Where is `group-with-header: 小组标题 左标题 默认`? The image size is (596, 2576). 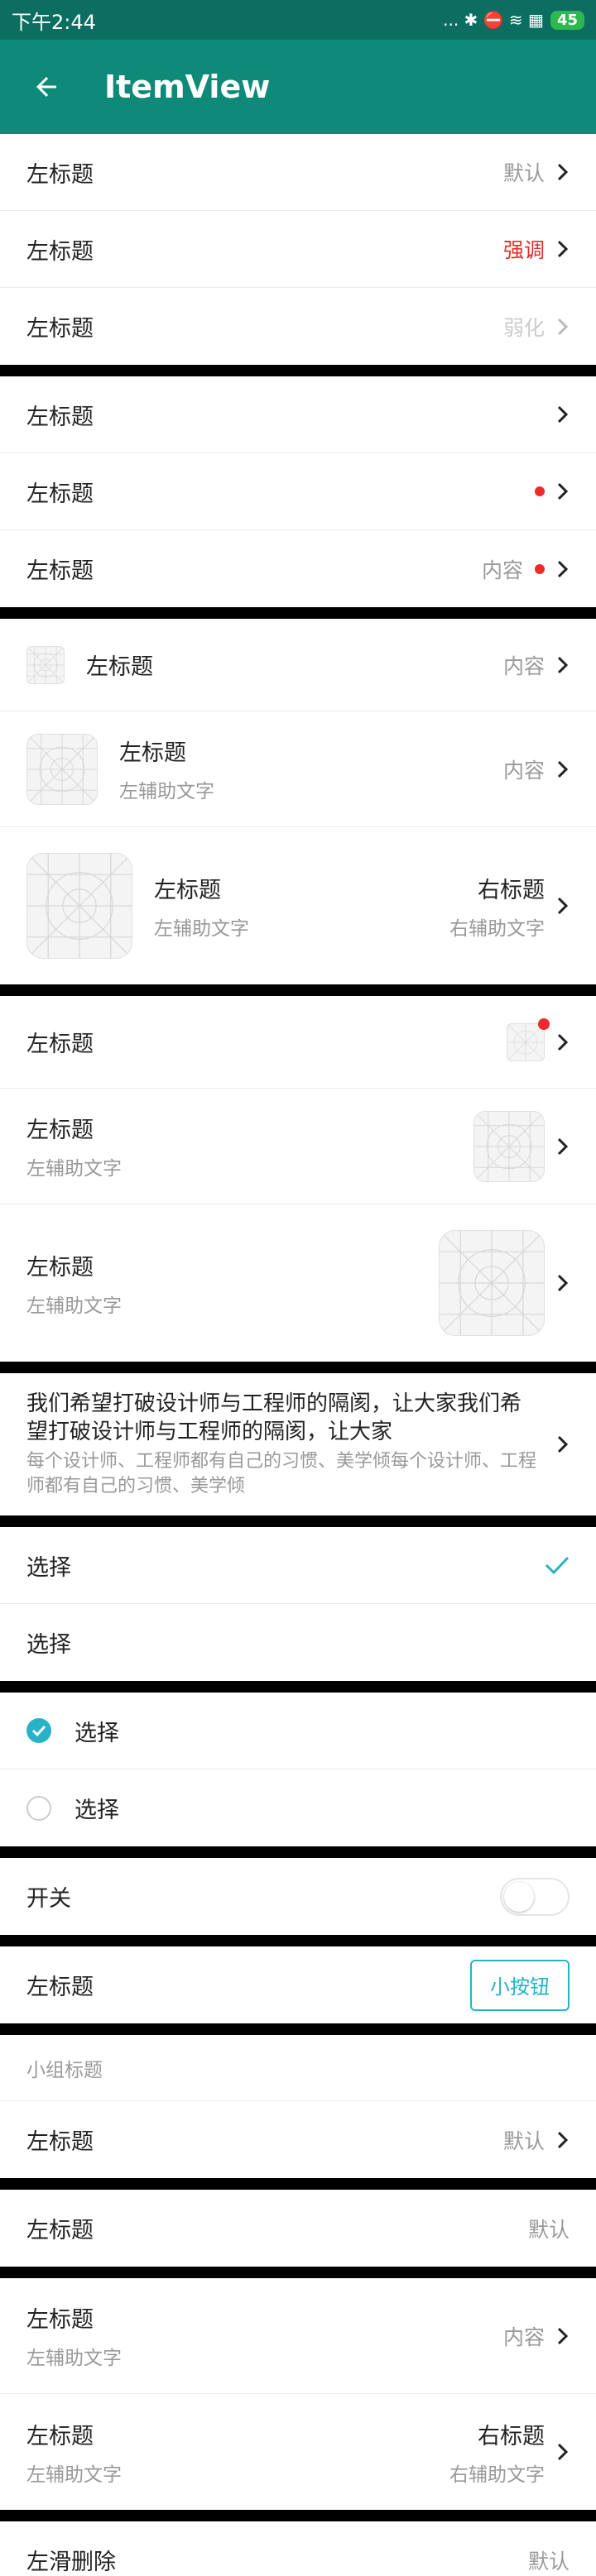 group-with-header: 小组标题 左标题 默认 is located at coordinates (298, 2106).